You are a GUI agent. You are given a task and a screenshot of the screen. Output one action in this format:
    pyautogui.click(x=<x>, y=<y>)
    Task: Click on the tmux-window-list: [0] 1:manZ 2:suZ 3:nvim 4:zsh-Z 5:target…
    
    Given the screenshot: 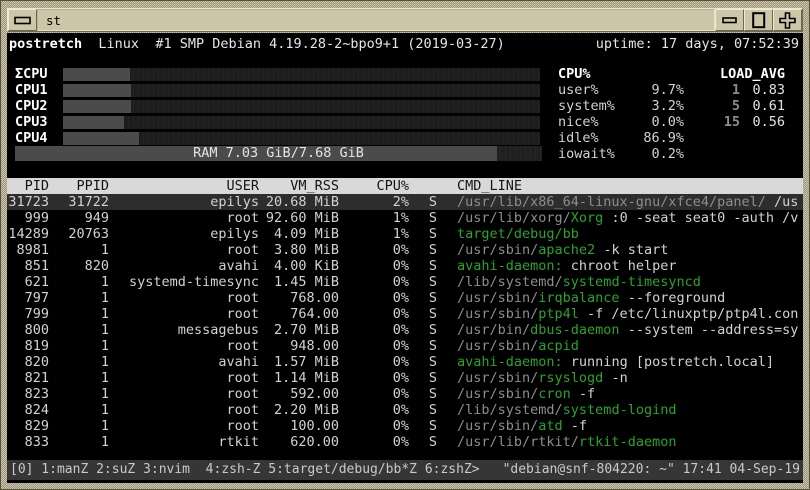 What is the action you would take?
    pyautogui.click(x=245, y=470)
    